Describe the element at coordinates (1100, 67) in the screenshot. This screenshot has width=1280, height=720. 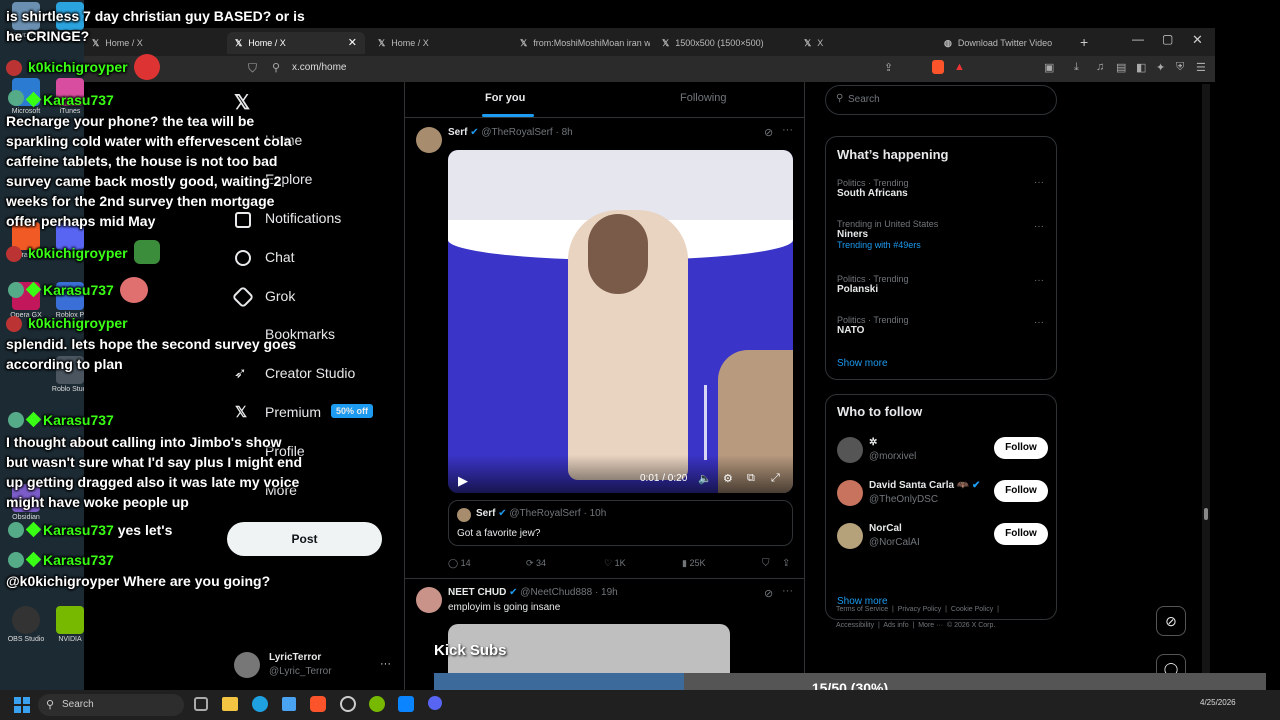
I see `music-icon: ♫` at that location.